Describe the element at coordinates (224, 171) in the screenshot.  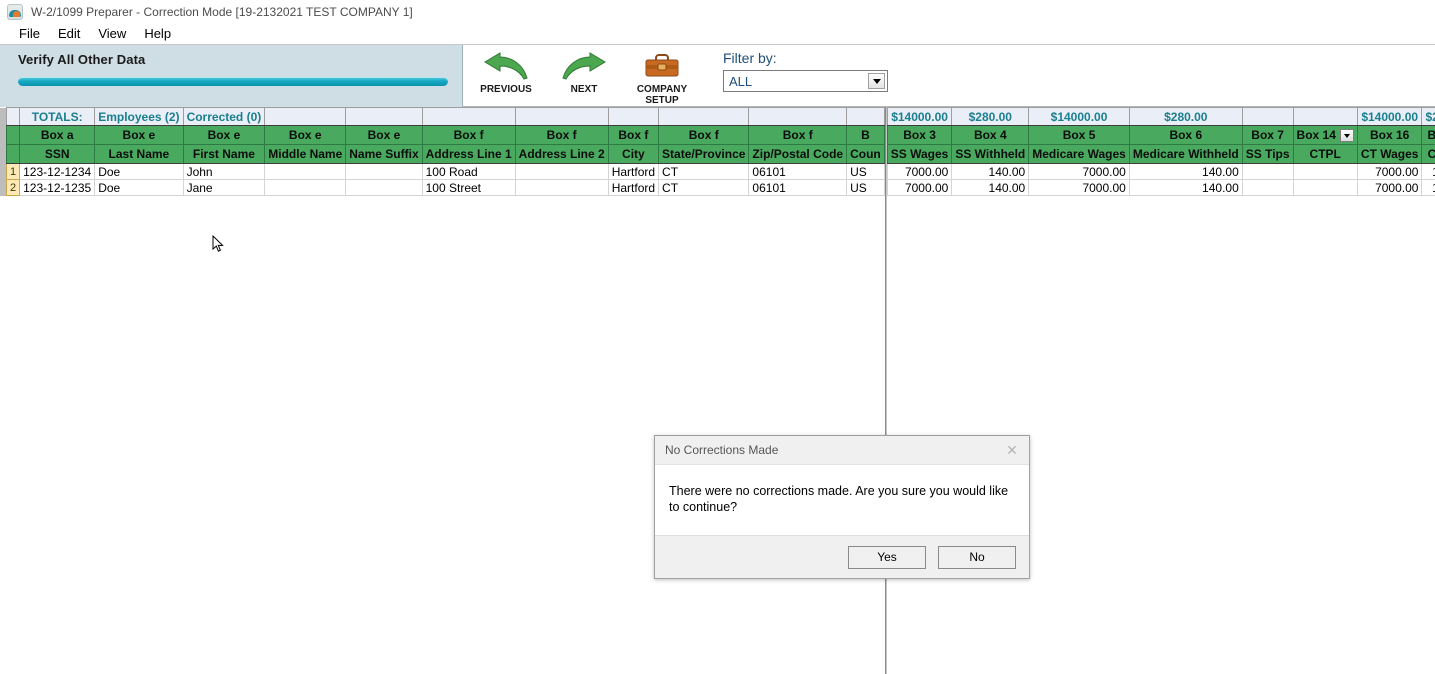
I see `cell-first-name: John` at that location.